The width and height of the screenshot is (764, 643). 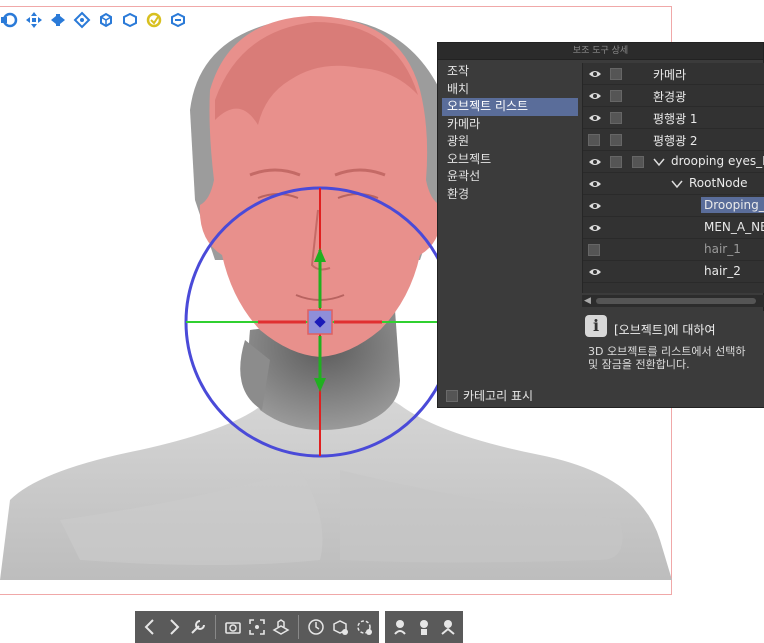 What do you see at coordinates (639, 364) in the screenshot?
I see `info-line: 및 잠금을 전환합니다.` at bounding box center [639, 364].